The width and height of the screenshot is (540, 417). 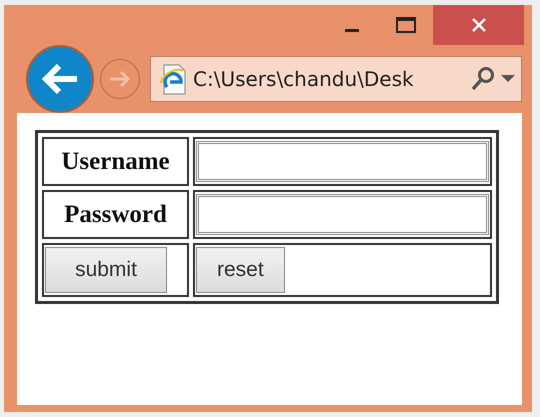 I want to click on password-field, so click(x=342, y=214).